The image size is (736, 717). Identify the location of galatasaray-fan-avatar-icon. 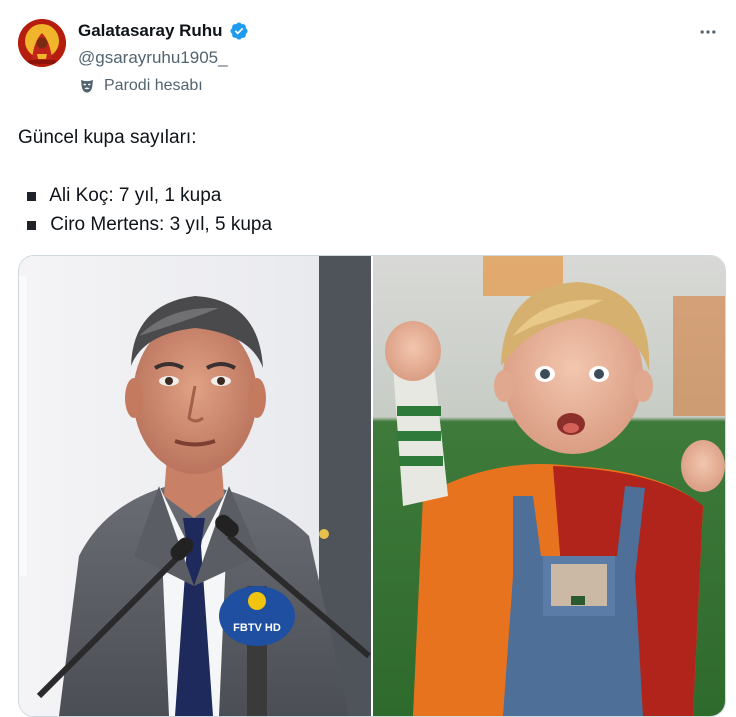
(42, 43).